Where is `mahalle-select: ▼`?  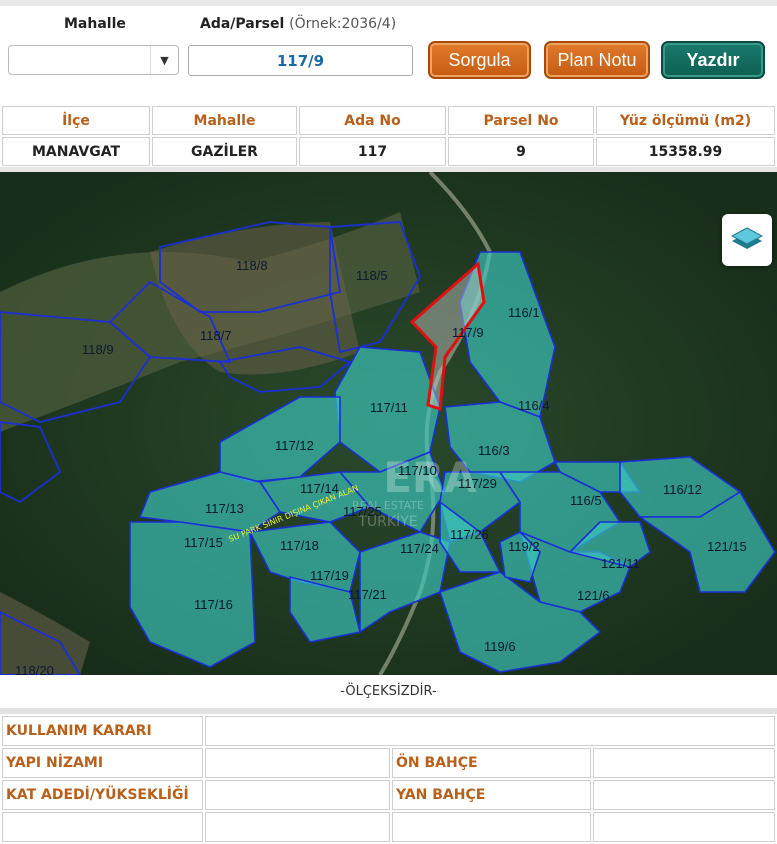
mahalle-select: ▼ is located at coordinates (93, 60).